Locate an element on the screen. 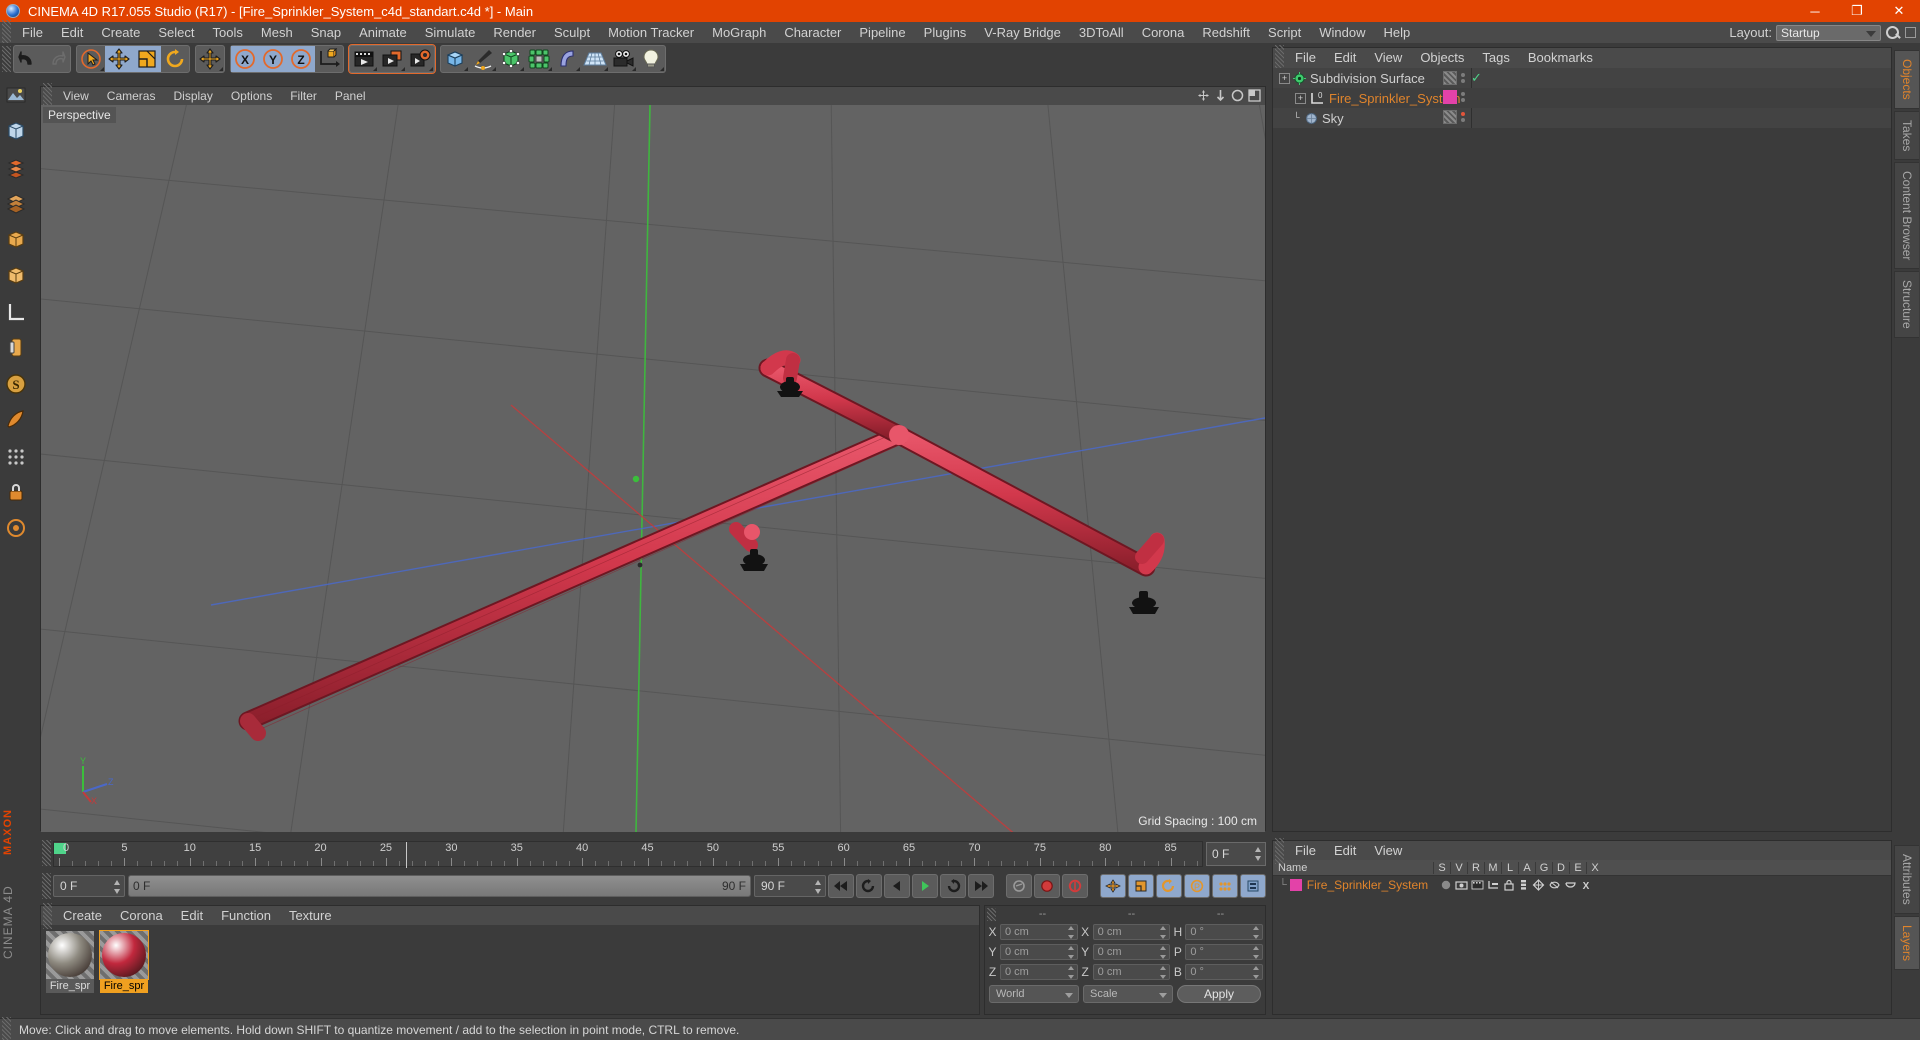  menu-item-script: Script is located at coordinates (1284, 32).